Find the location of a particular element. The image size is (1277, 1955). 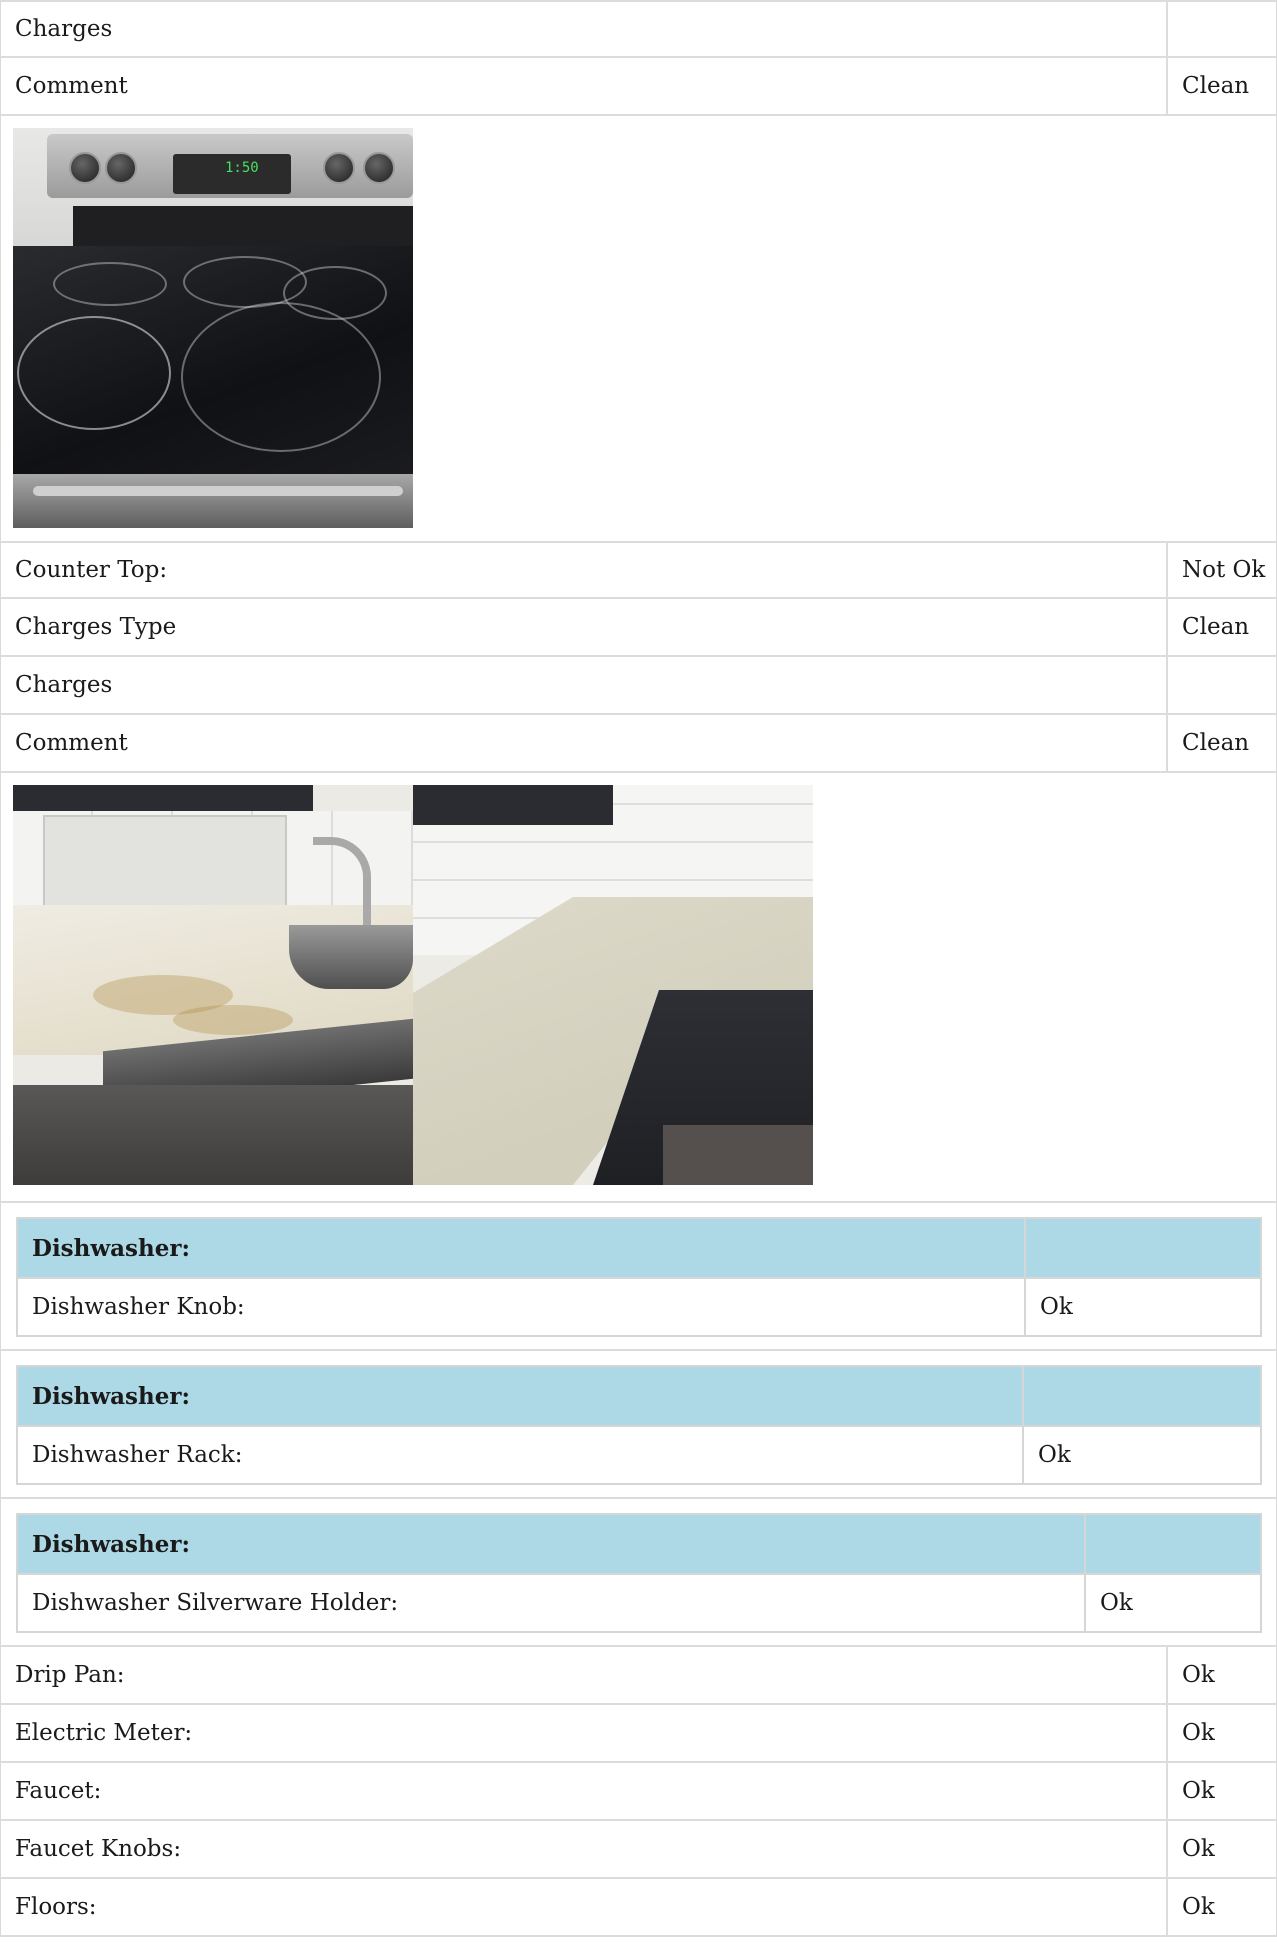

electric-meter-row: Electric Meter: Ok is located at coordinates (638, 1734).